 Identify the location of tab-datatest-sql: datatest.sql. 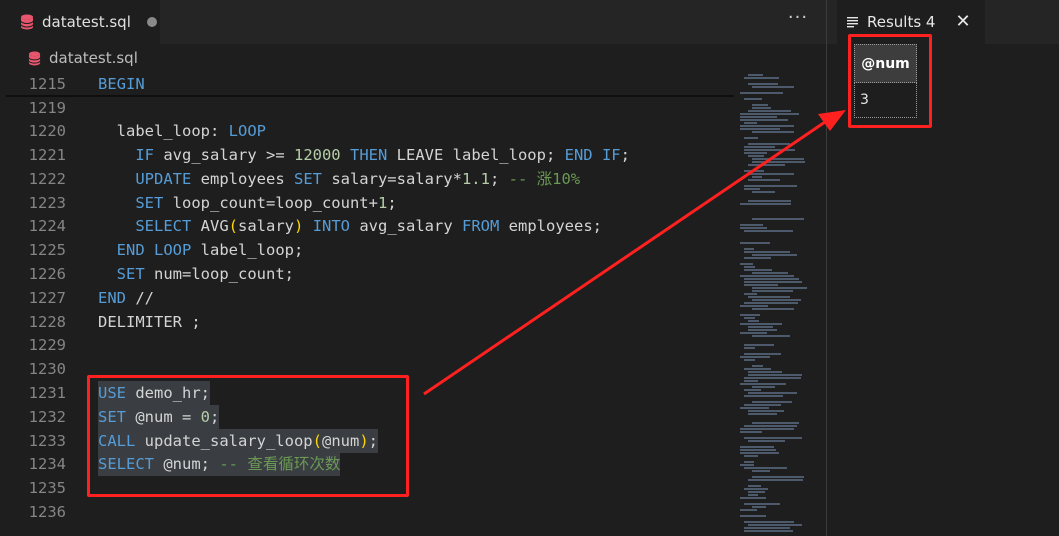
(80, 22).